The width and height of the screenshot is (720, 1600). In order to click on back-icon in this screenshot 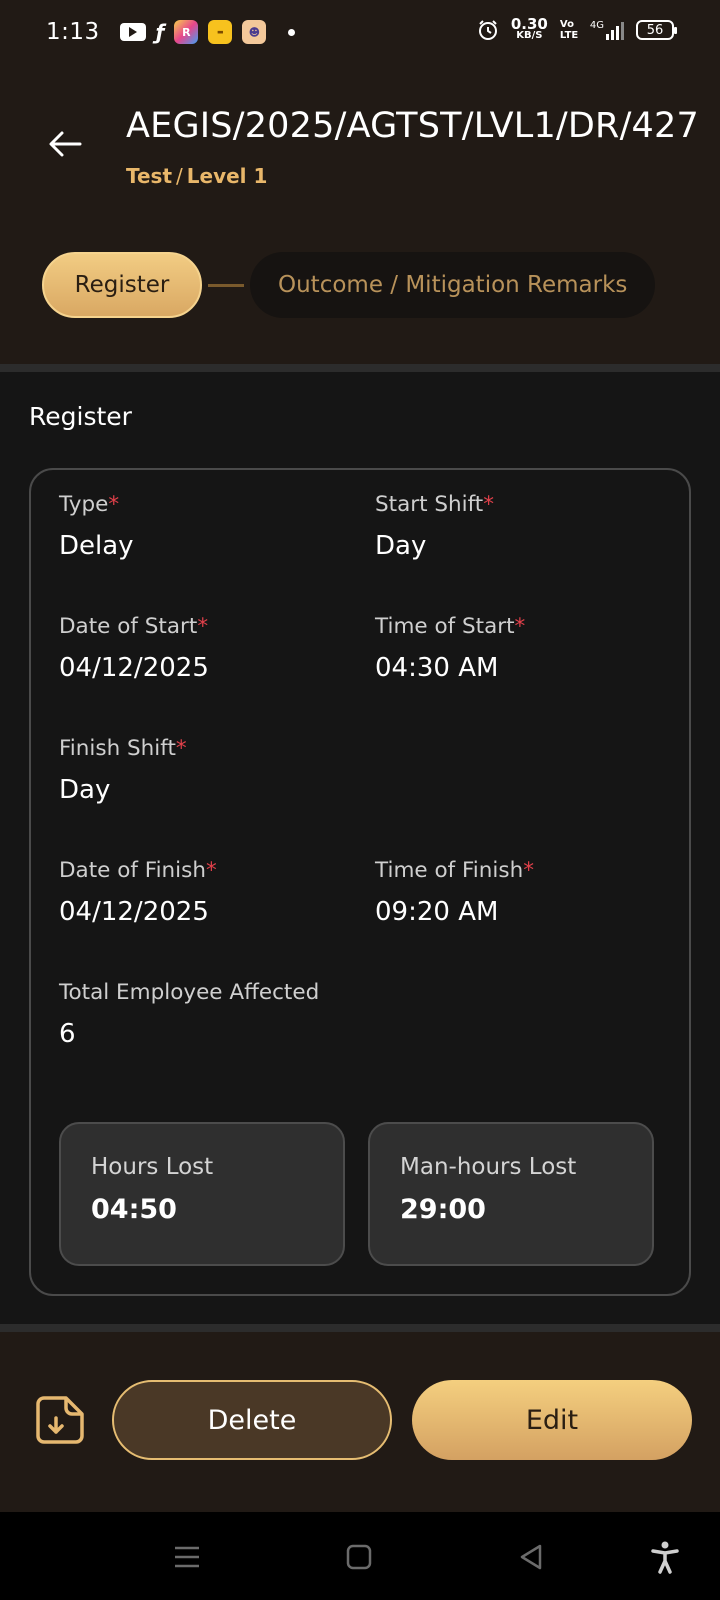, I will do `click(531, 1557)`.